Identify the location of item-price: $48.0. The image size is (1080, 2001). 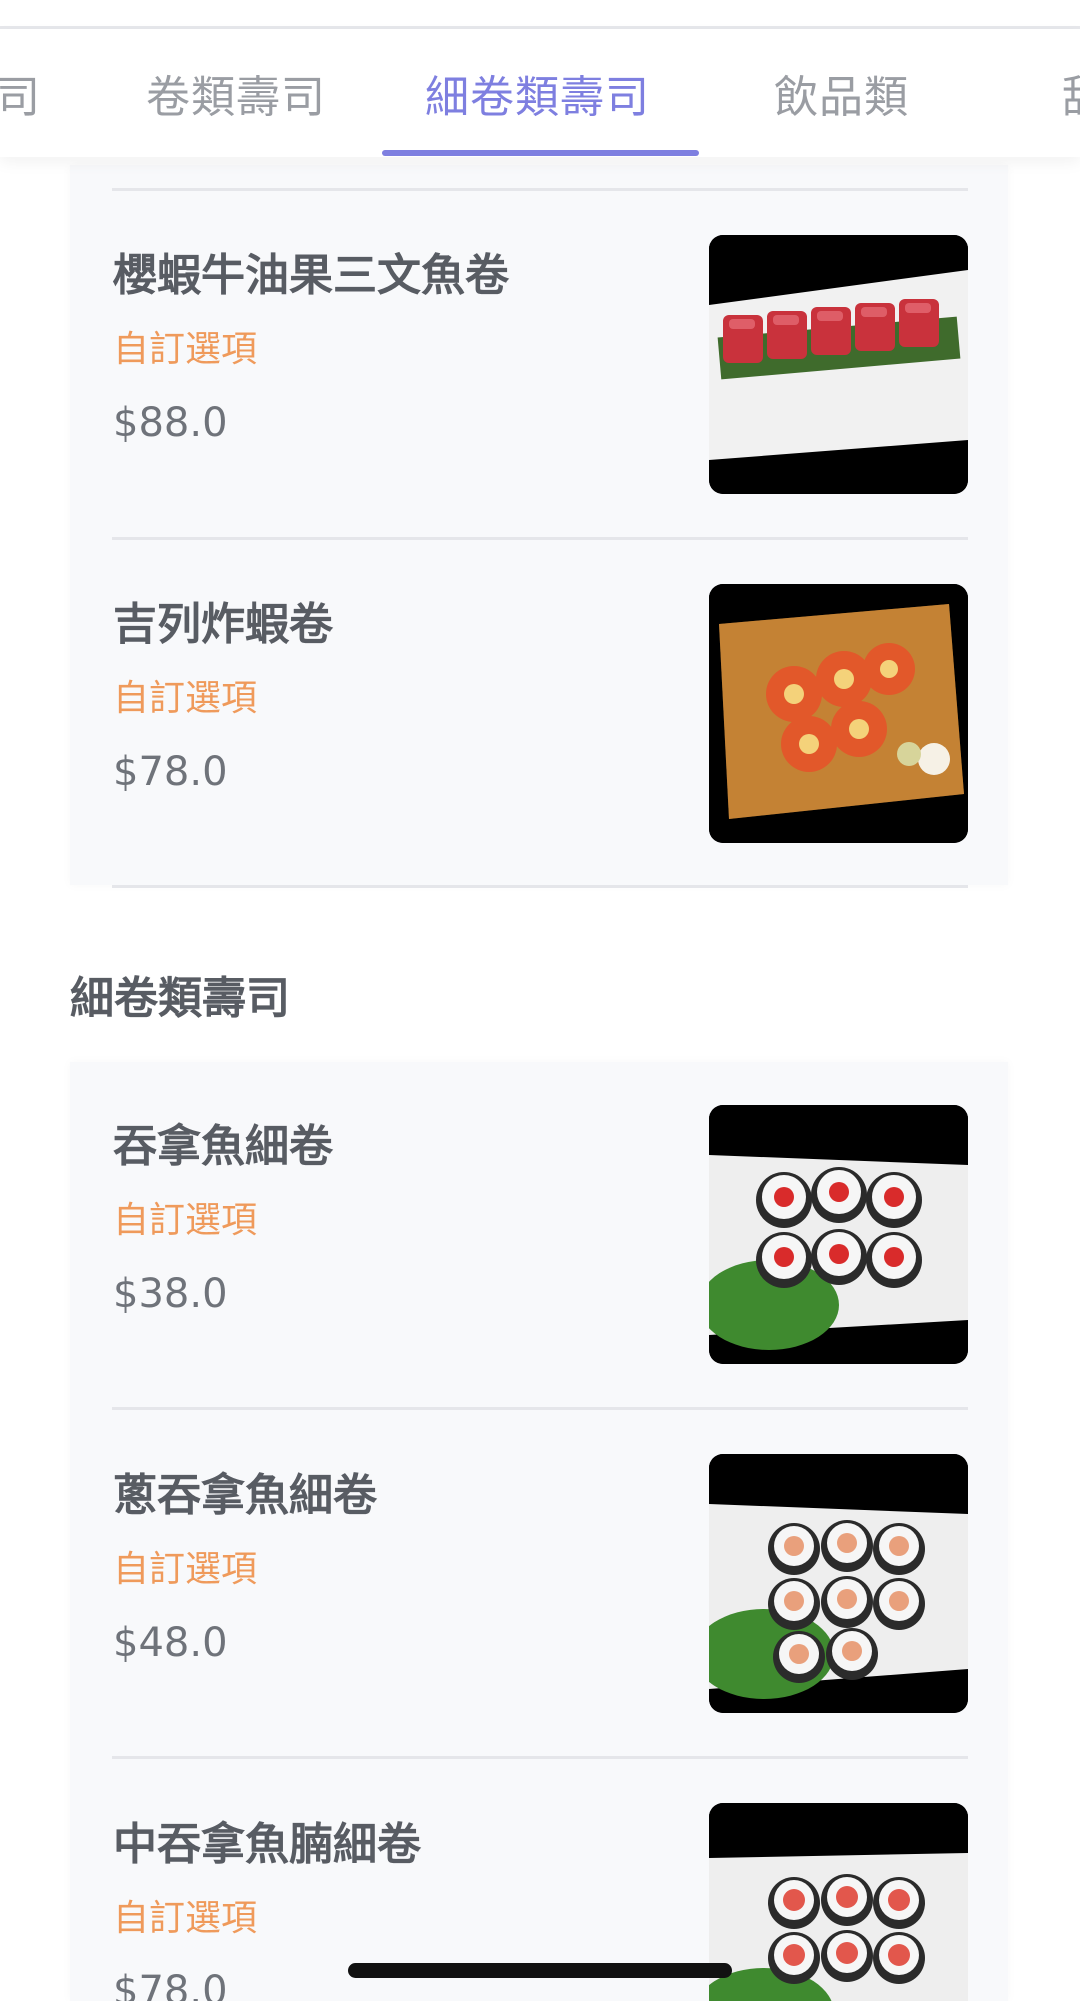
(170, 1643).